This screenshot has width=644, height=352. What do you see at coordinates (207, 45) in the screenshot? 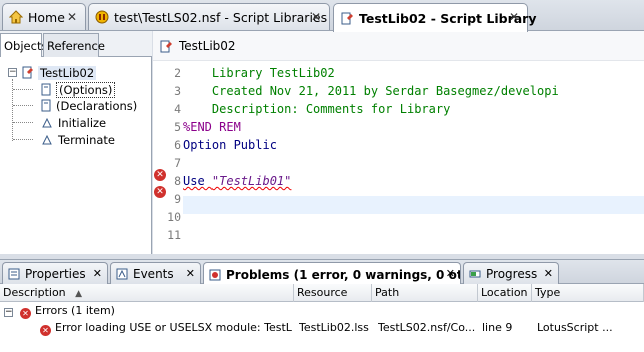
I see `editor-title: TestLib02` at bounding box center [207, 45].